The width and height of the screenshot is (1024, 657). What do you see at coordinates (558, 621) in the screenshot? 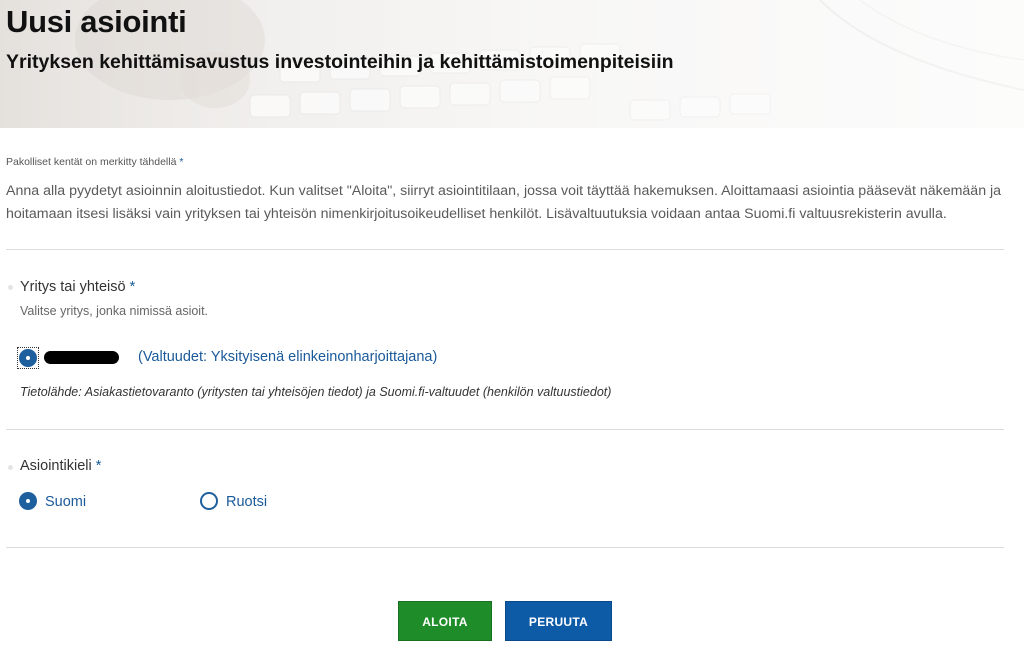
I see `cancel-button: PERUUTA` at bounding box center [558, 621].